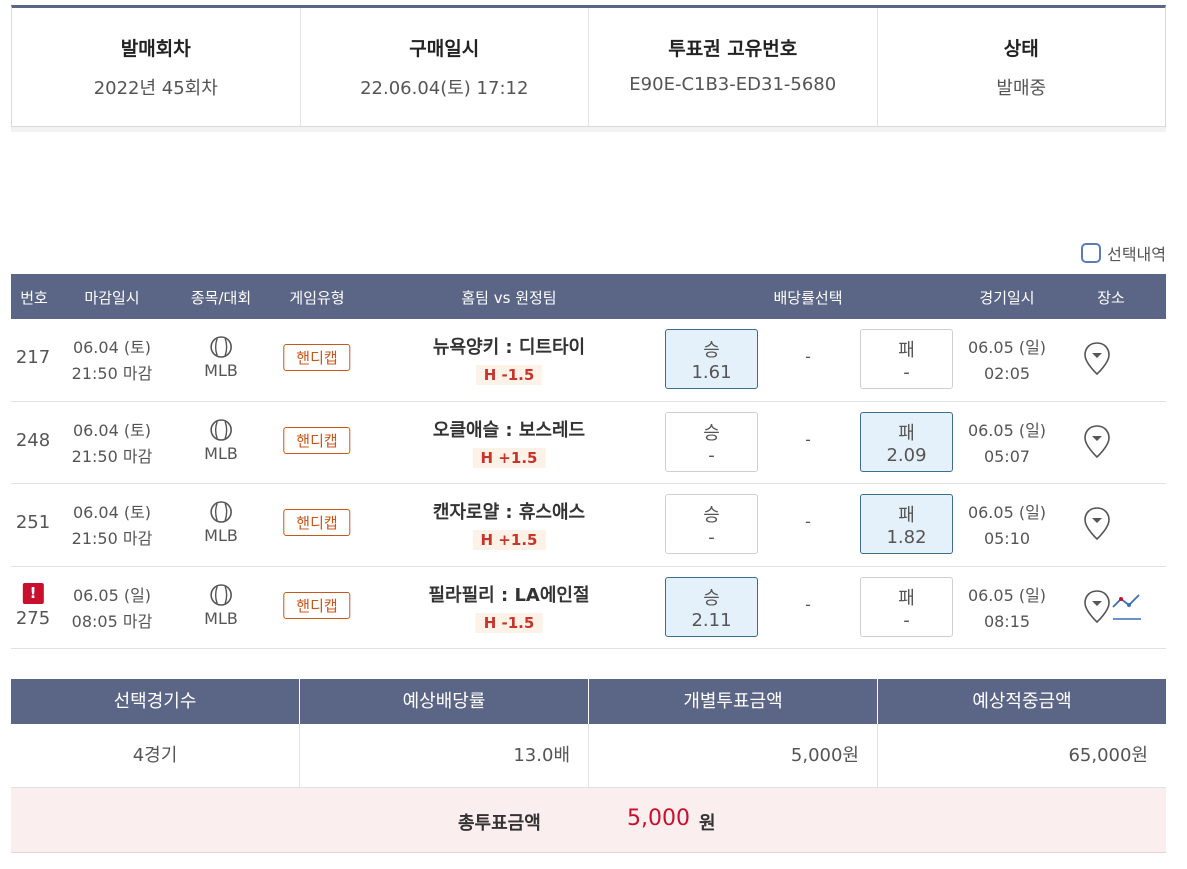 The width and height of the screenshot is (1187, 869). I want to click on info-status-value: 발매중, so click(1021, 88).